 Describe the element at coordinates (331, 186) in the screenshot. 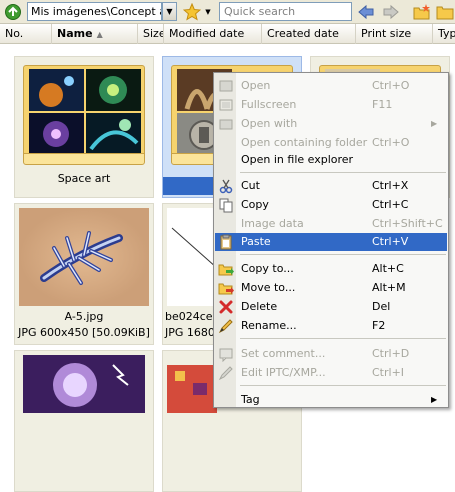

I see `menu-item-cut: Cut Ctrl+X` at that location.